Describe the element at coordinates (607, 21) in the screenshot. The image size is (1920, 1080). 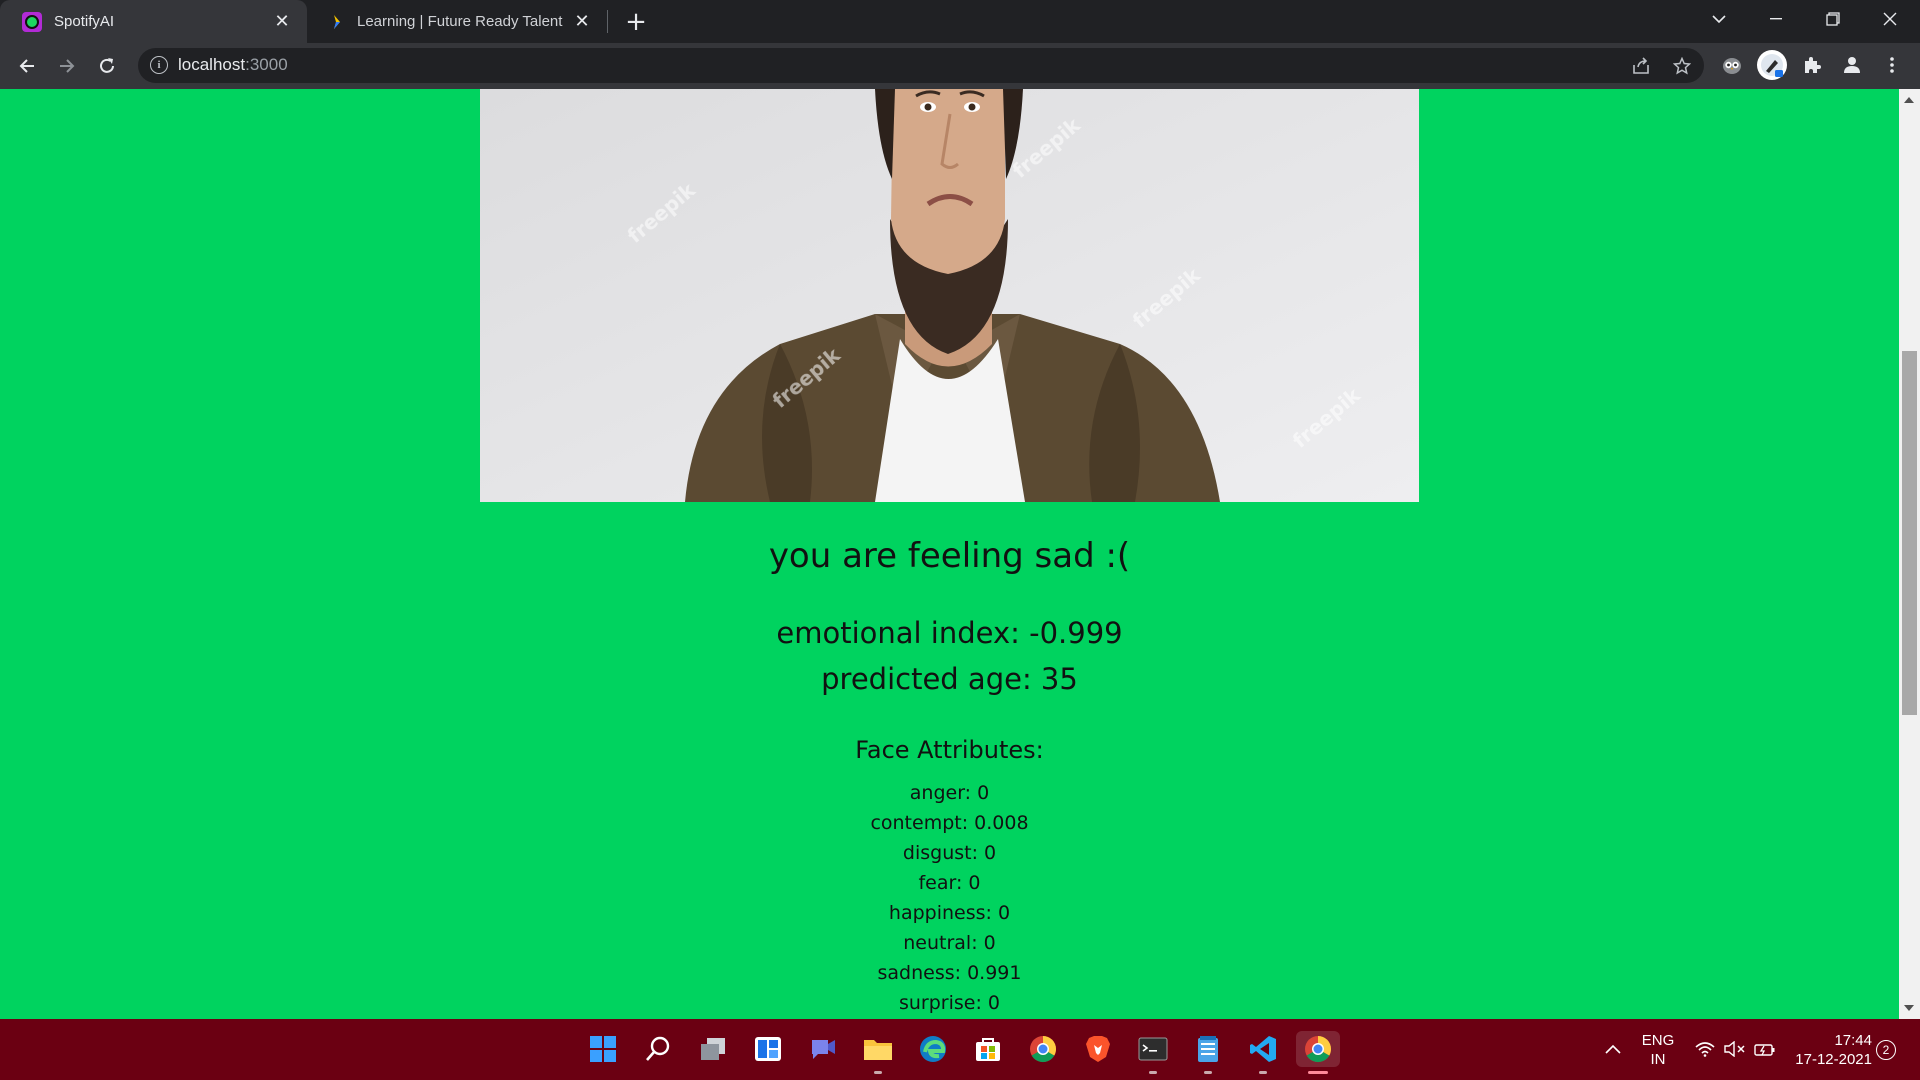
I see `tab-separator` at that location.